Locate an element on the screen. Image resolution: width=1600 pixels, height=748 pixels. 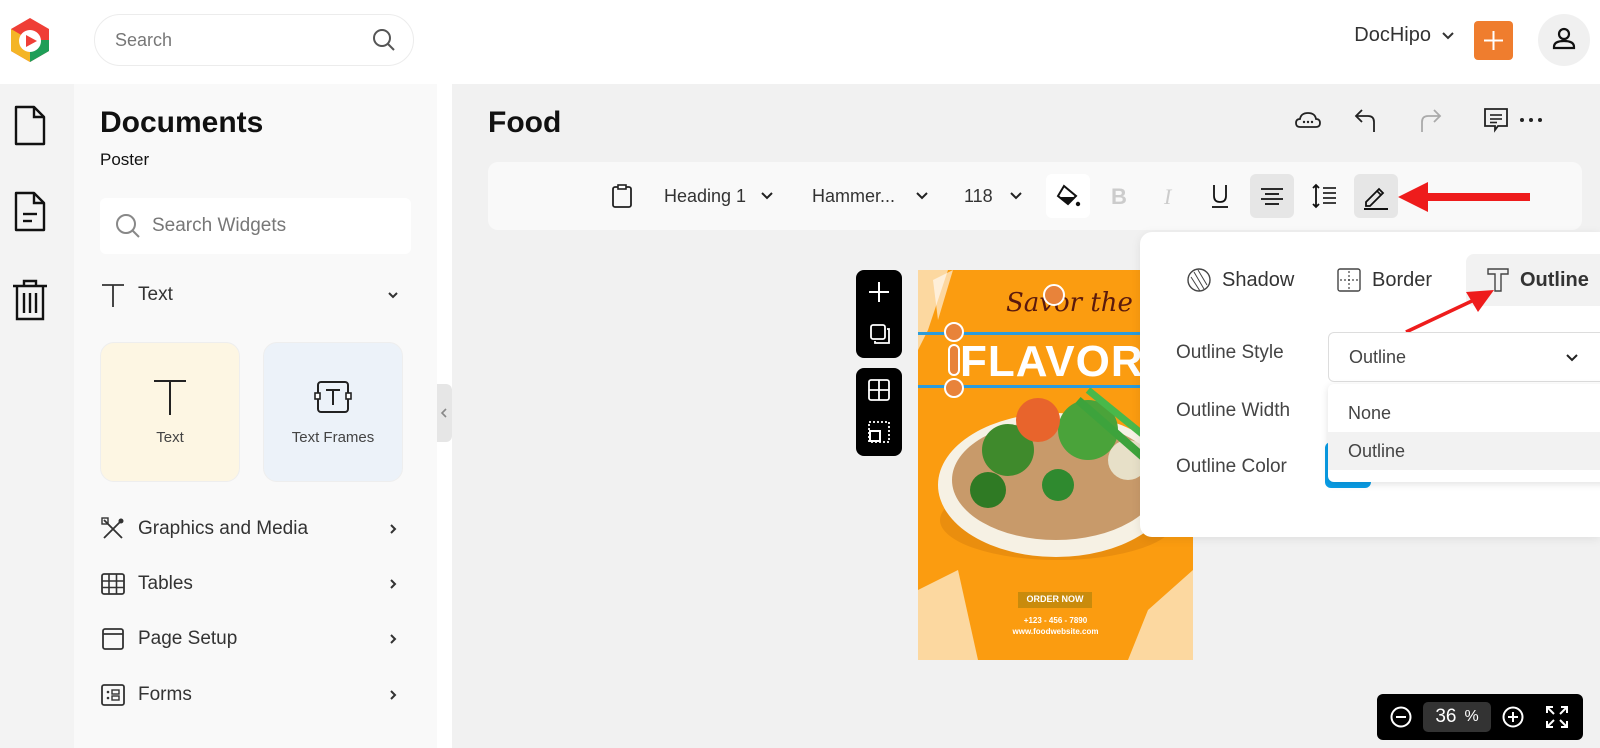
top-bar: Search DocHipo is located at coordinates (800, 42).